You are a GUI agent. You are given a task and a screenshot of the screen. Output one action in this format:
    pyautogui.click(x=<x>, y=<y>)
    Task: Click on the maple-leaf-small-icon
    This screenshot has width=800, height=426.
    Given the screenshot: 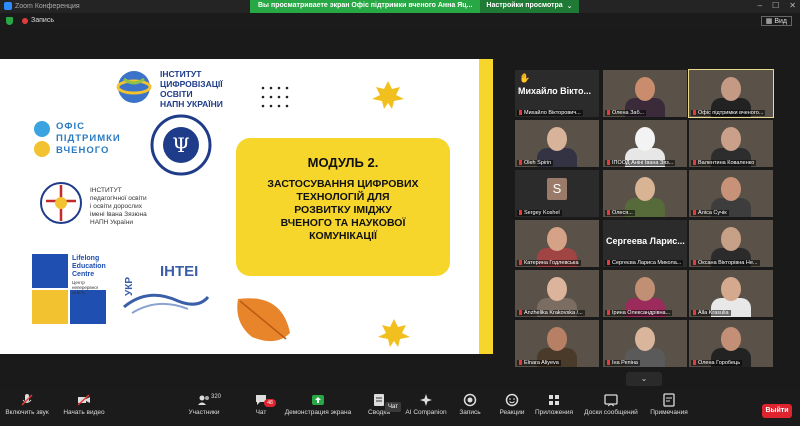 What is the action you would take?
    pyautogui.click(x=394, y=333)
    